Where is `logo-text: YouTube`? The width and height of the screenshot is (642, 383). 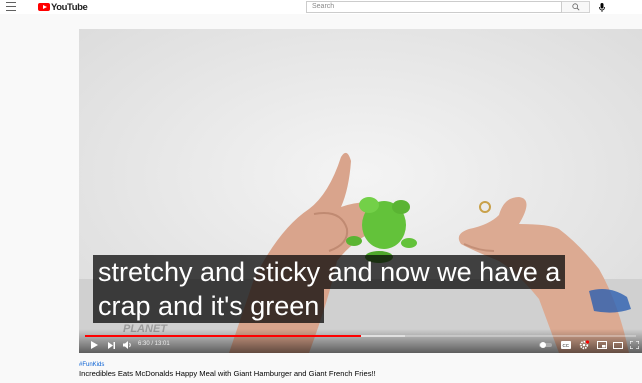 logo-text: YouTube is located at coordinates (69, 7).